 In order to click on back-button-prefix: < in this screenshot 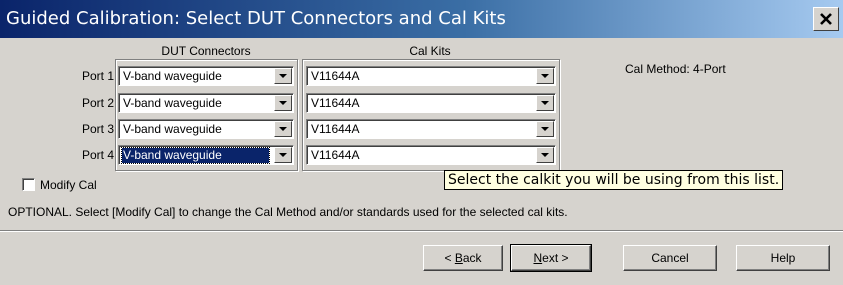, I will do `click(449, 258)`.